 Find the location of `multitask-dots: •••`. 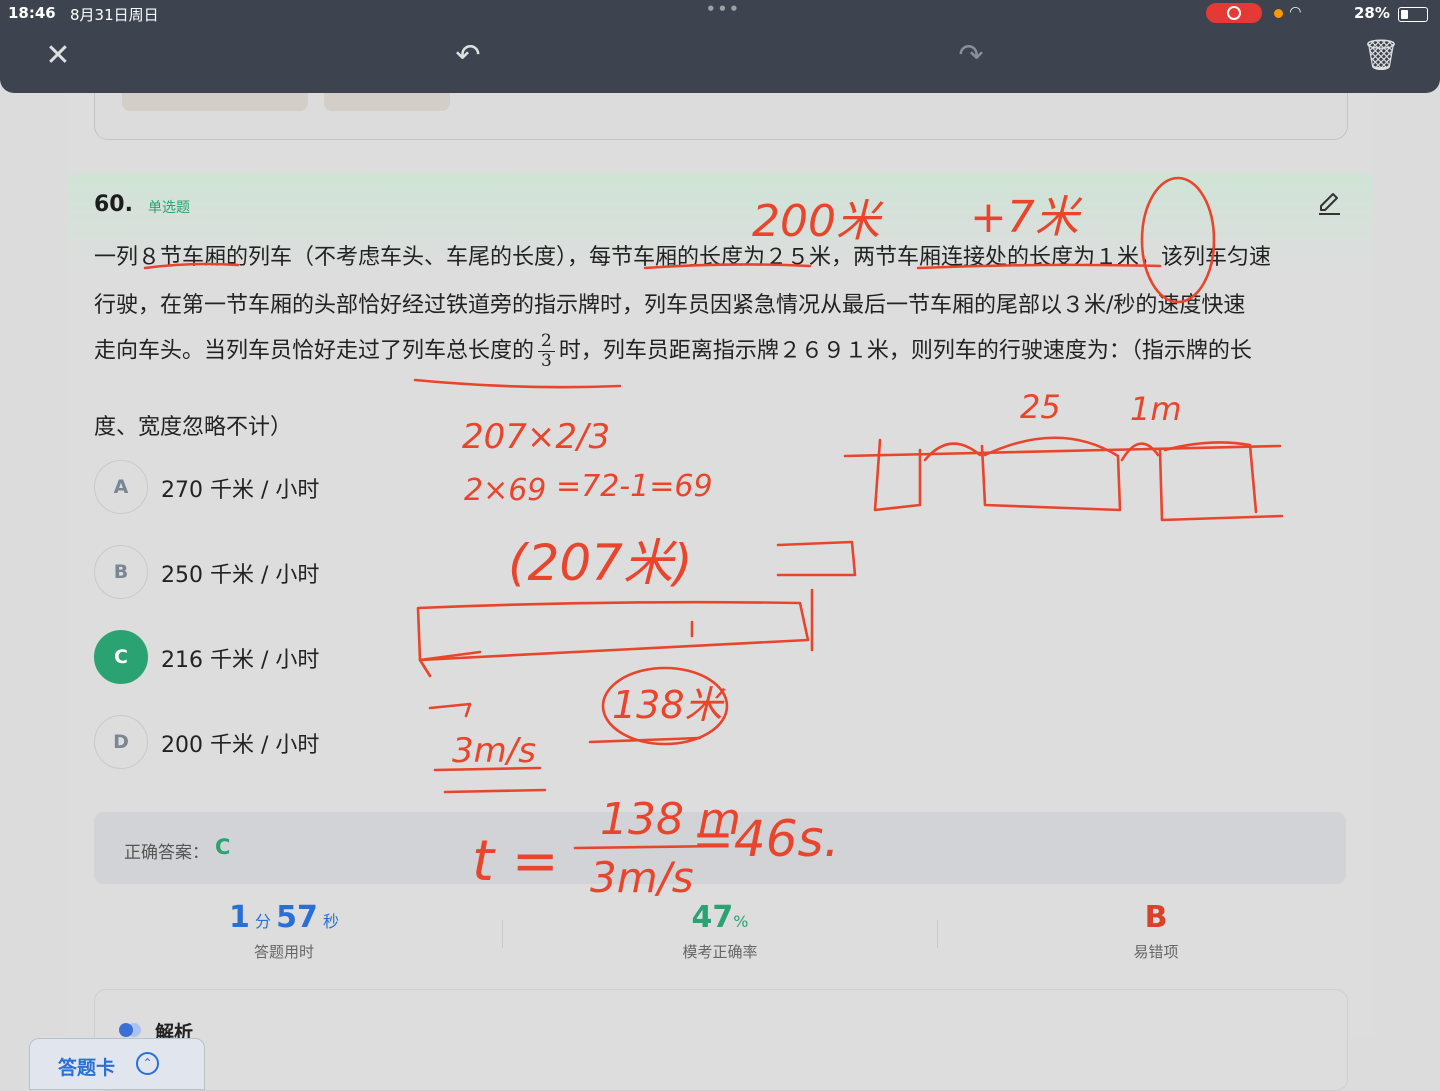

multitask-dots: ••• is located at coordinates (723, 9).